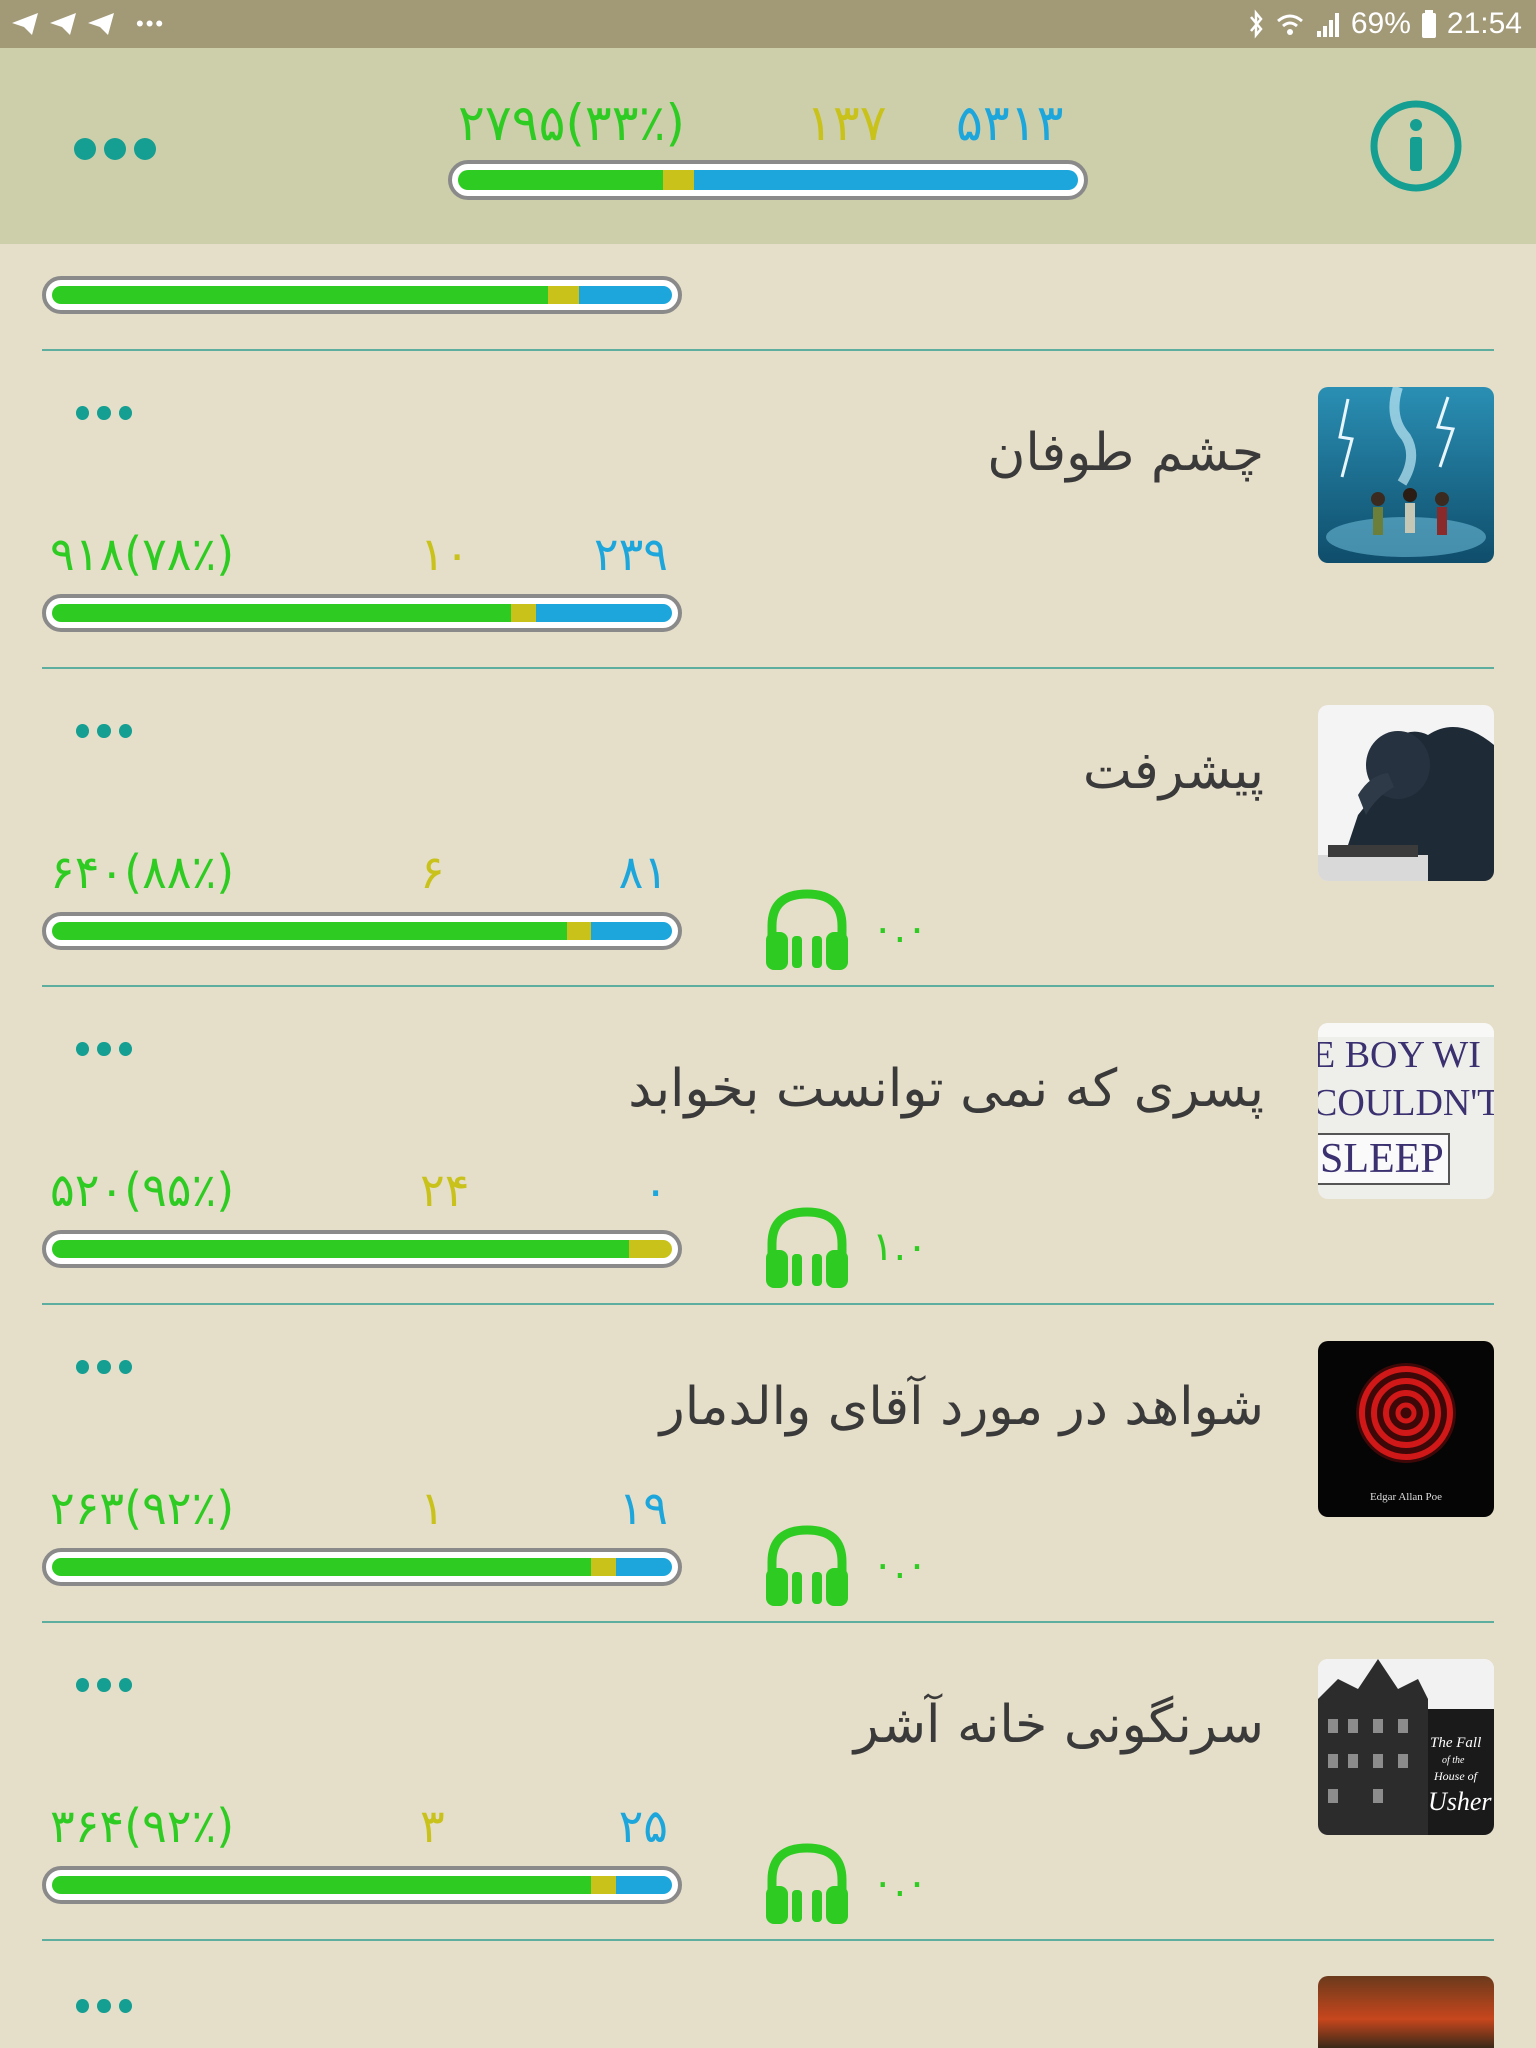  What do you see at coordinates (1456, 1743) in the screenshot?
I see `cover-text: The Fall` at bounding box center [1456, 1743].